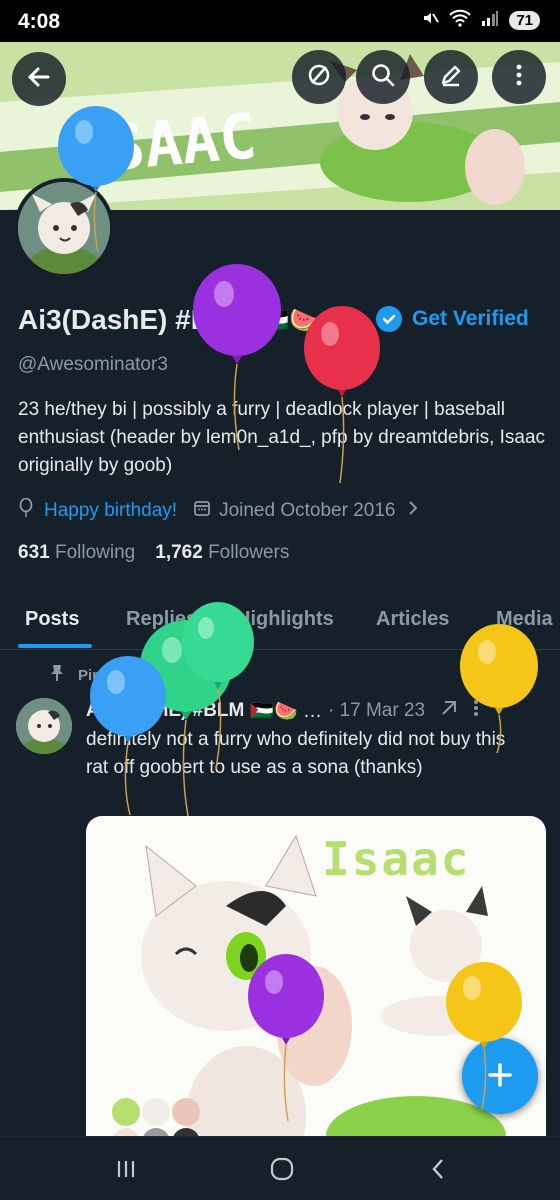 The image size is (560, 1200). What do you see at coordinates (93, 364) in the screenshot?
I see `user-handle: @Awesominator3` at bounding box center [93, 364].